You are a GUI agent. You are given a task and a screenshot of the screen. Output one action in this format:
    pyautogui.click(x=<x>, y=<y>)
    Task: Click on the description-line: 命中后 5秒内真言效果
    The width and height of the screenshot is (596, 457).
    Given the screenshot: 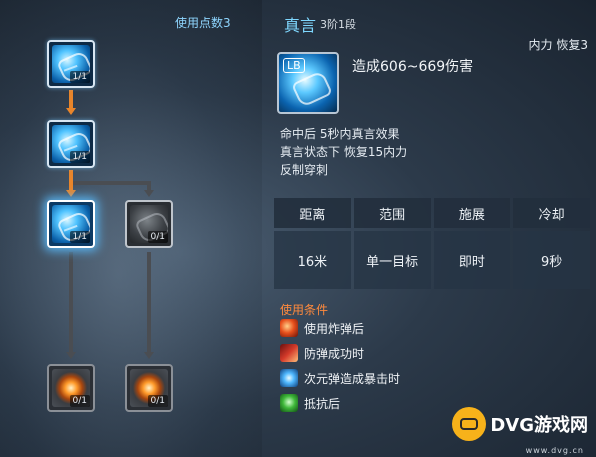 What is the action you would take?
    pyautogui.click(x=340, y=134)
    